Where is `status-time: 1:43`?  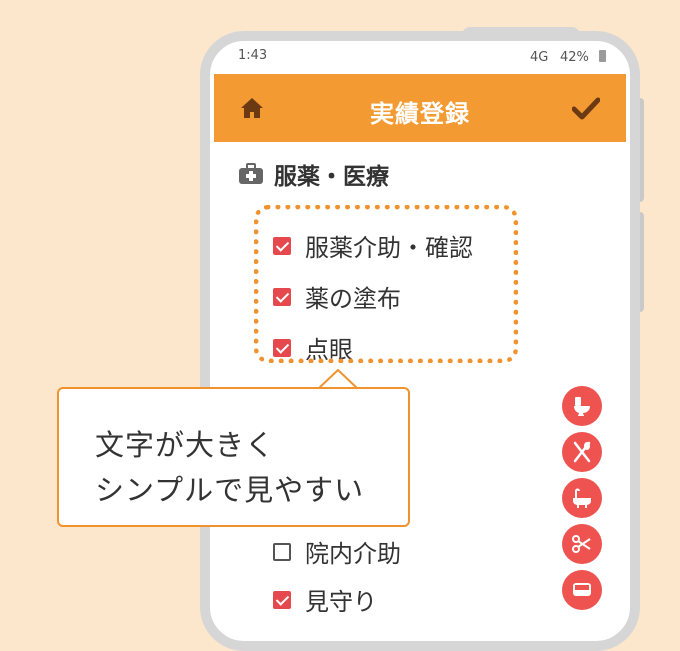 status-time: 1:43 is located at coordinates (253, 55).